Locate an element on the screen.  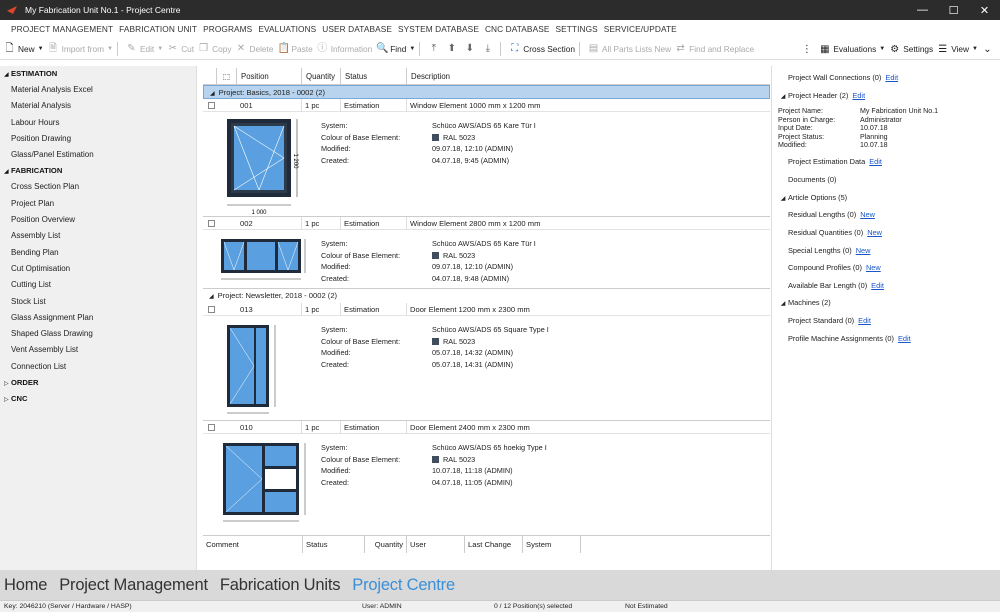
project-header-row: ◢ Project Header (2) Edit is located at coordinates (821, 95).